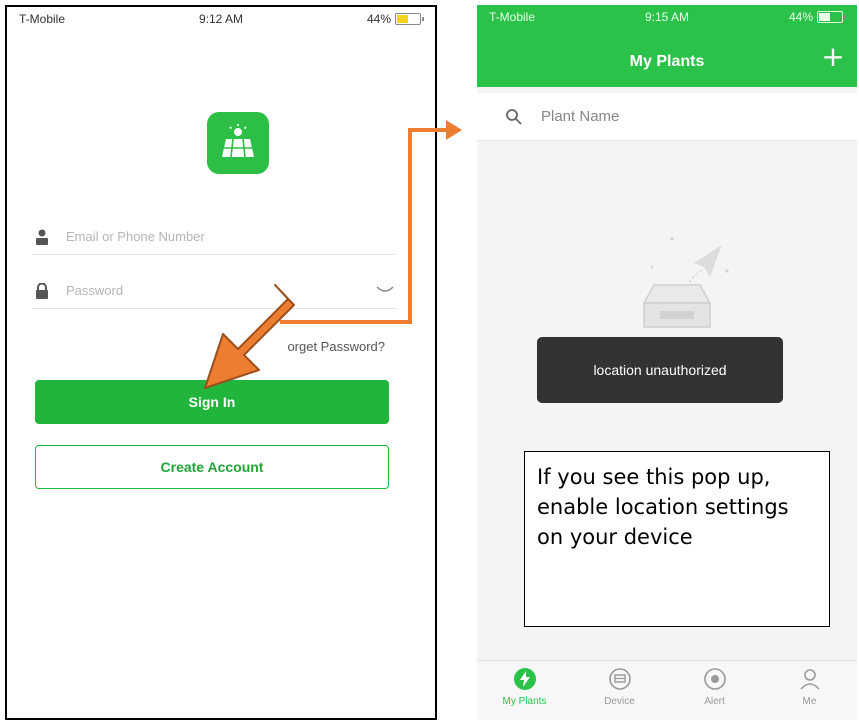 The image size is (859, 724). Describe the element at coordinates (196, 290) in the screenshot. I see `password-input` at that location.